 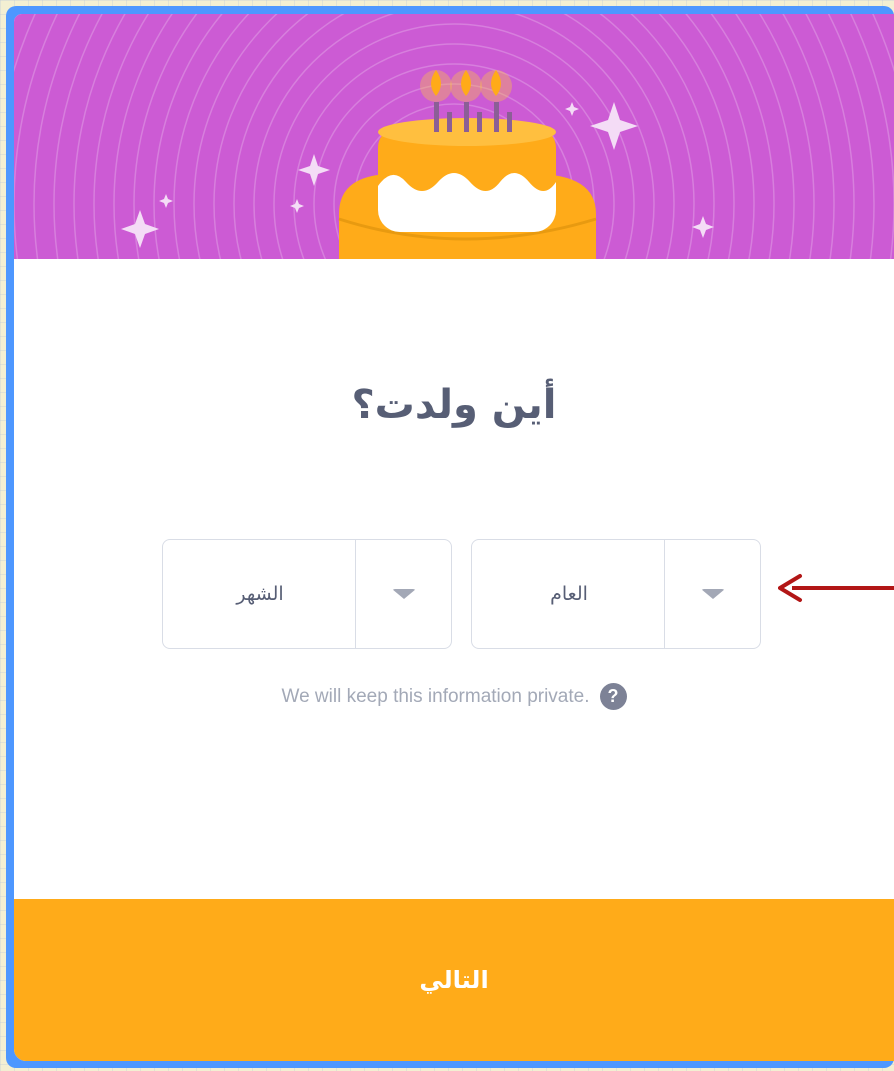 What do you see at coordinates (454, 405) in the screenshot?
I see `dialog-title: أين ولدت؟` at bounding box center [454, 405].